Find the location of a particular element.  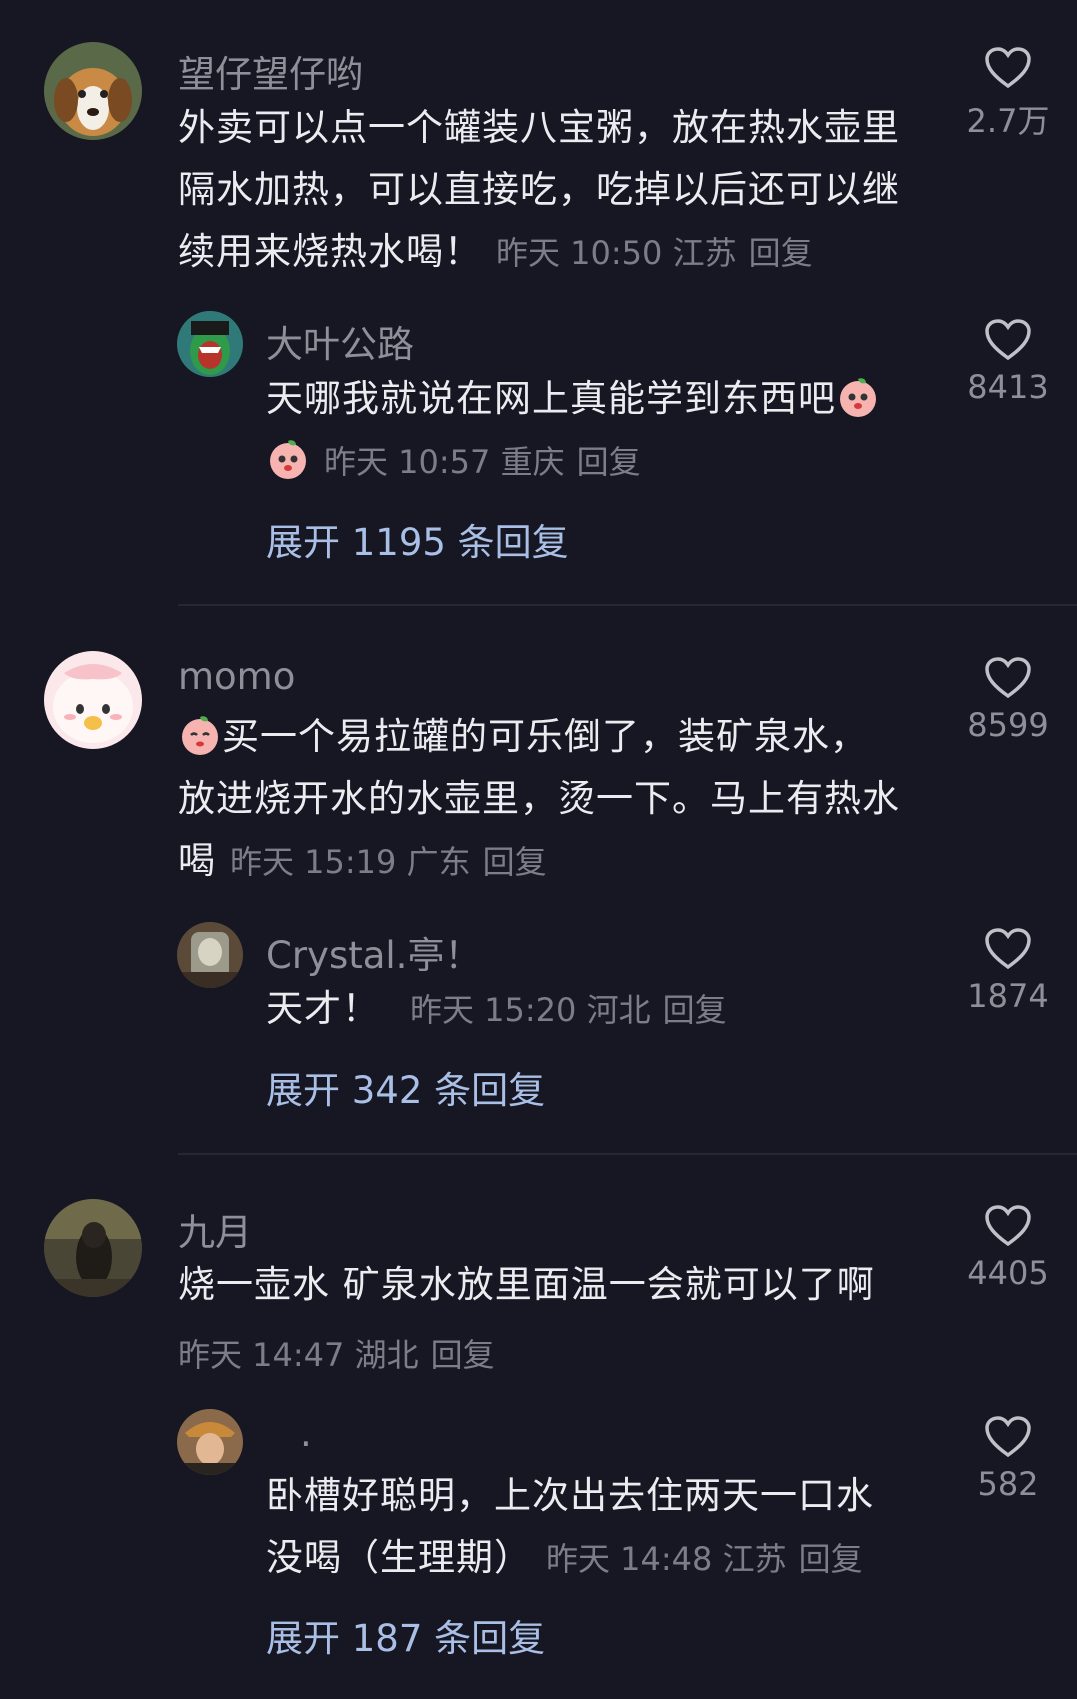

expand-replies-button: 展开 342 条回复 is located at coordinates (405, 1087).